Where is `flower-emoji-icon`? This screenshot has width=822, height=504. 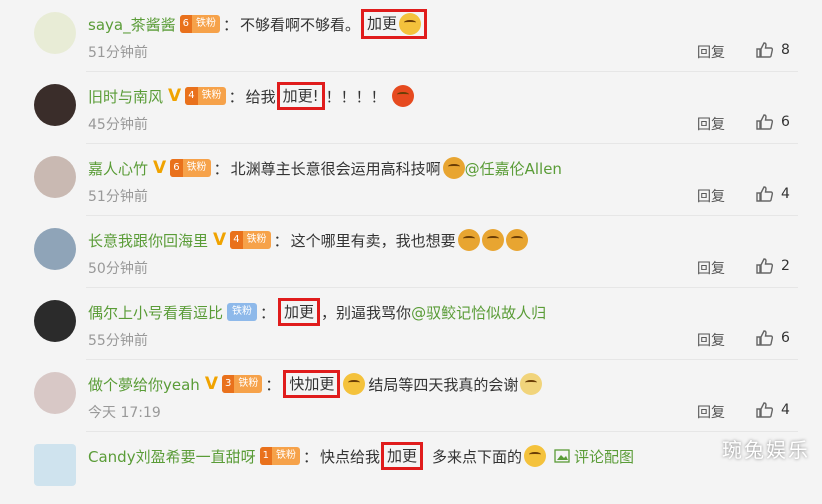
flower-emoji-icon is located at coordinates (453, 168).